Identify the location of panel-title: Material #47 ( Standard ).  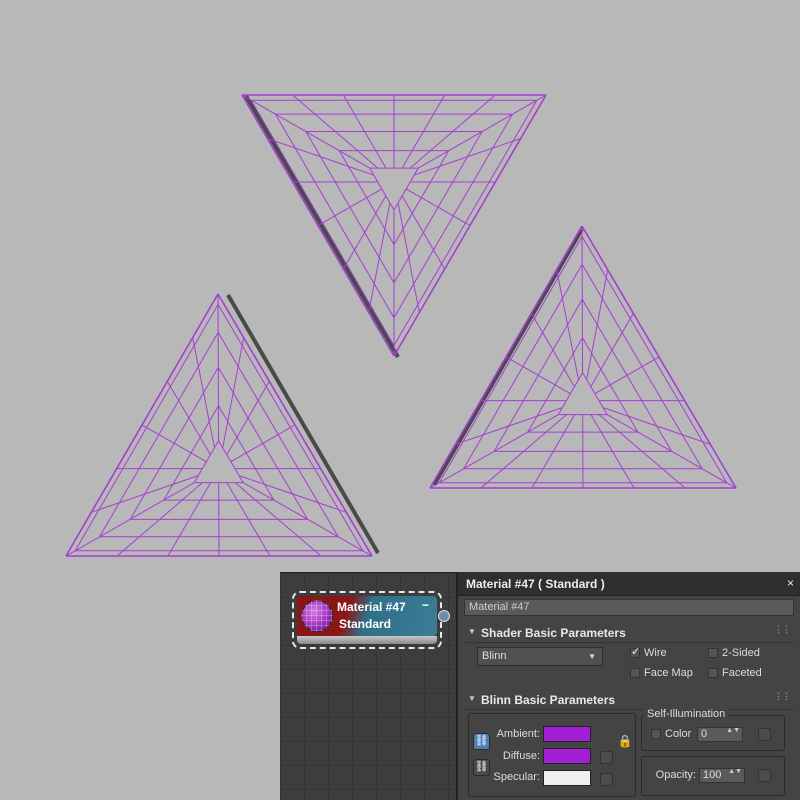
(535, 584).